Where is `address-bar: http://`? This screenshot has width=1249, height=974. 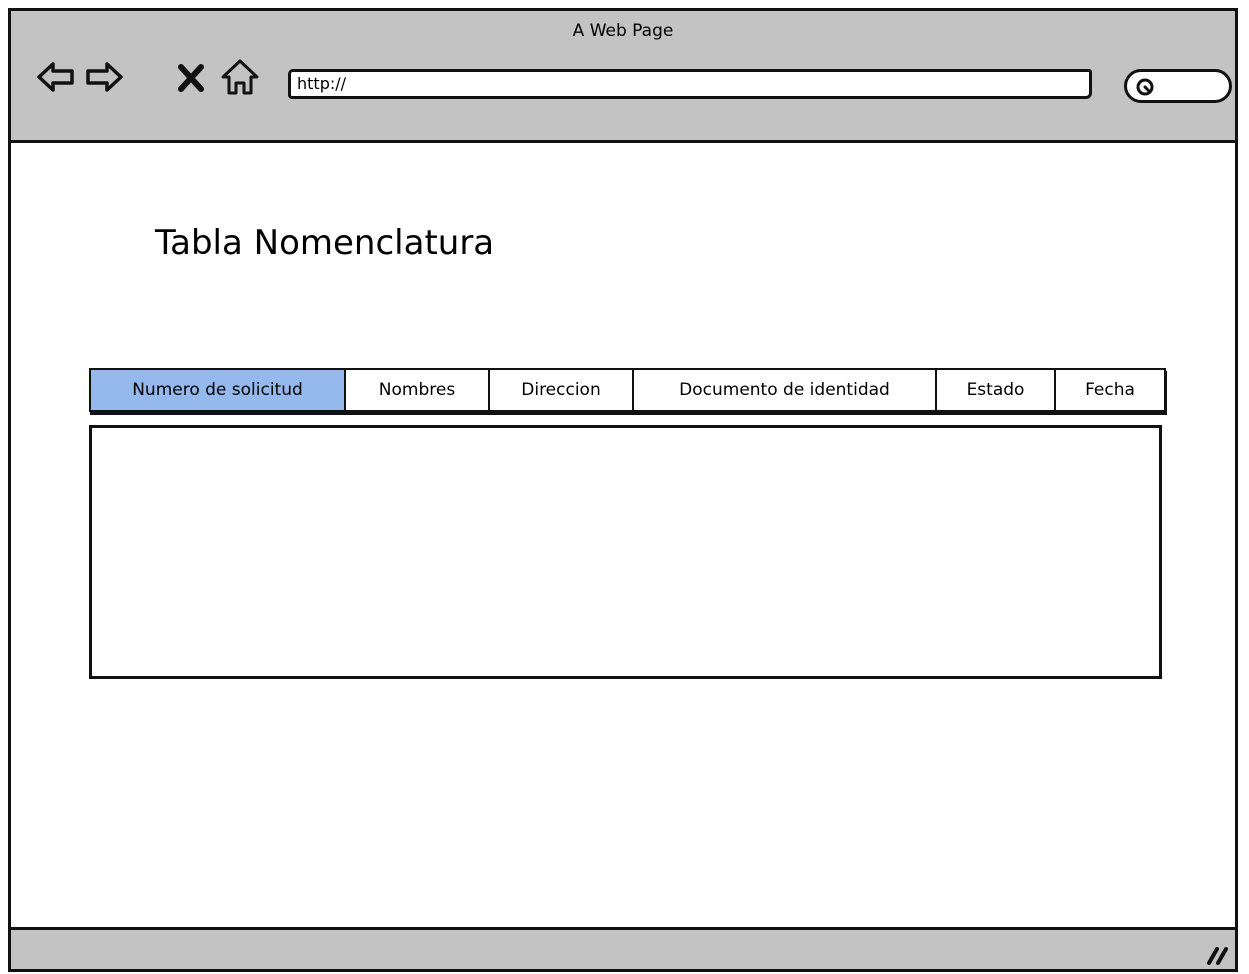
address-bar: http:// is located at coordinates (690, 84).